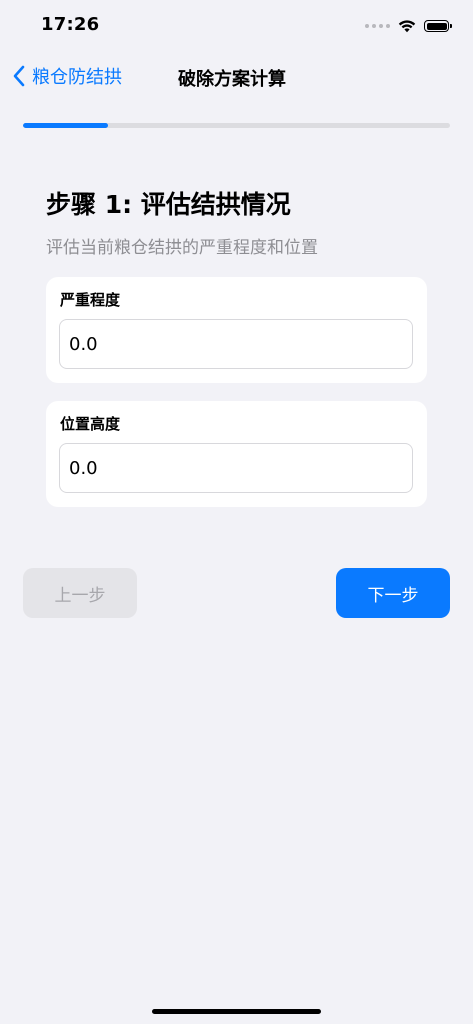  Describe the element at coordinates (182, 248) in the screenshot. I see `step-description: 评估当前粮仓结拱的严重程度和位置` at that location.